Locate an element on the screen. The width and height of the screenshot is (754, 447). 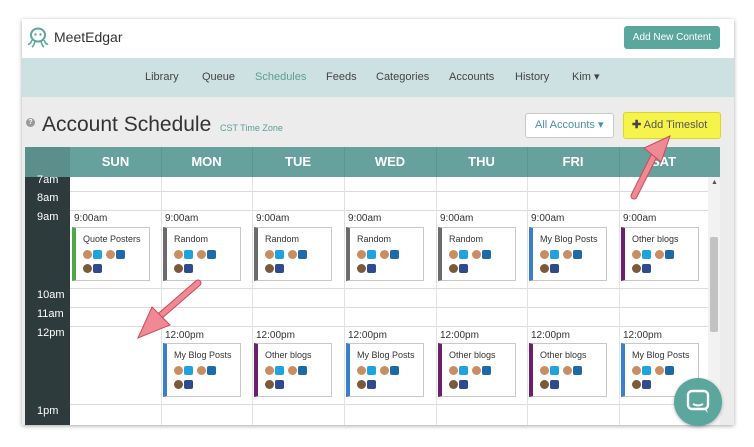
slot-time-sat: 9:00am is located at coordinates (640, 218).